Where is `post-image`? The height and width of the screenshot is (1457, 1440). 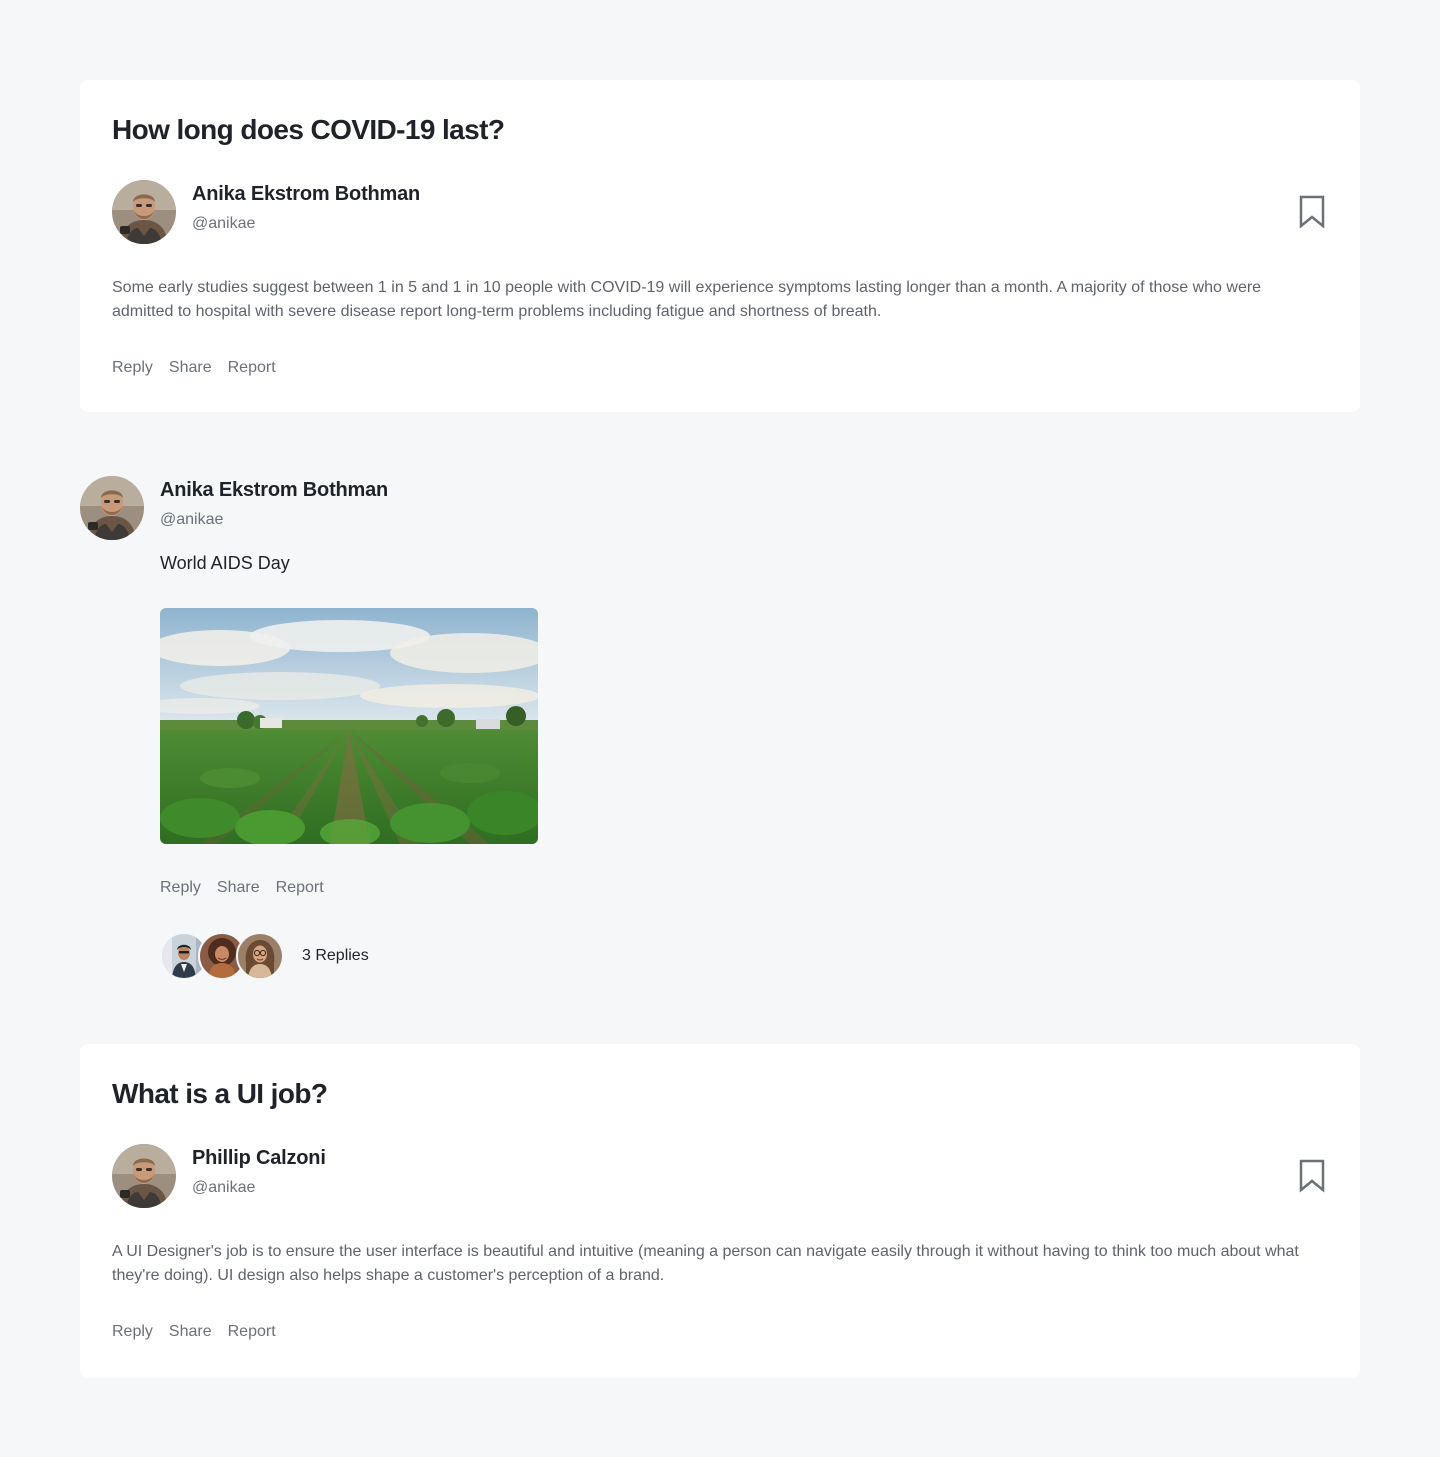
post-image is located at coordinates (349, 726).